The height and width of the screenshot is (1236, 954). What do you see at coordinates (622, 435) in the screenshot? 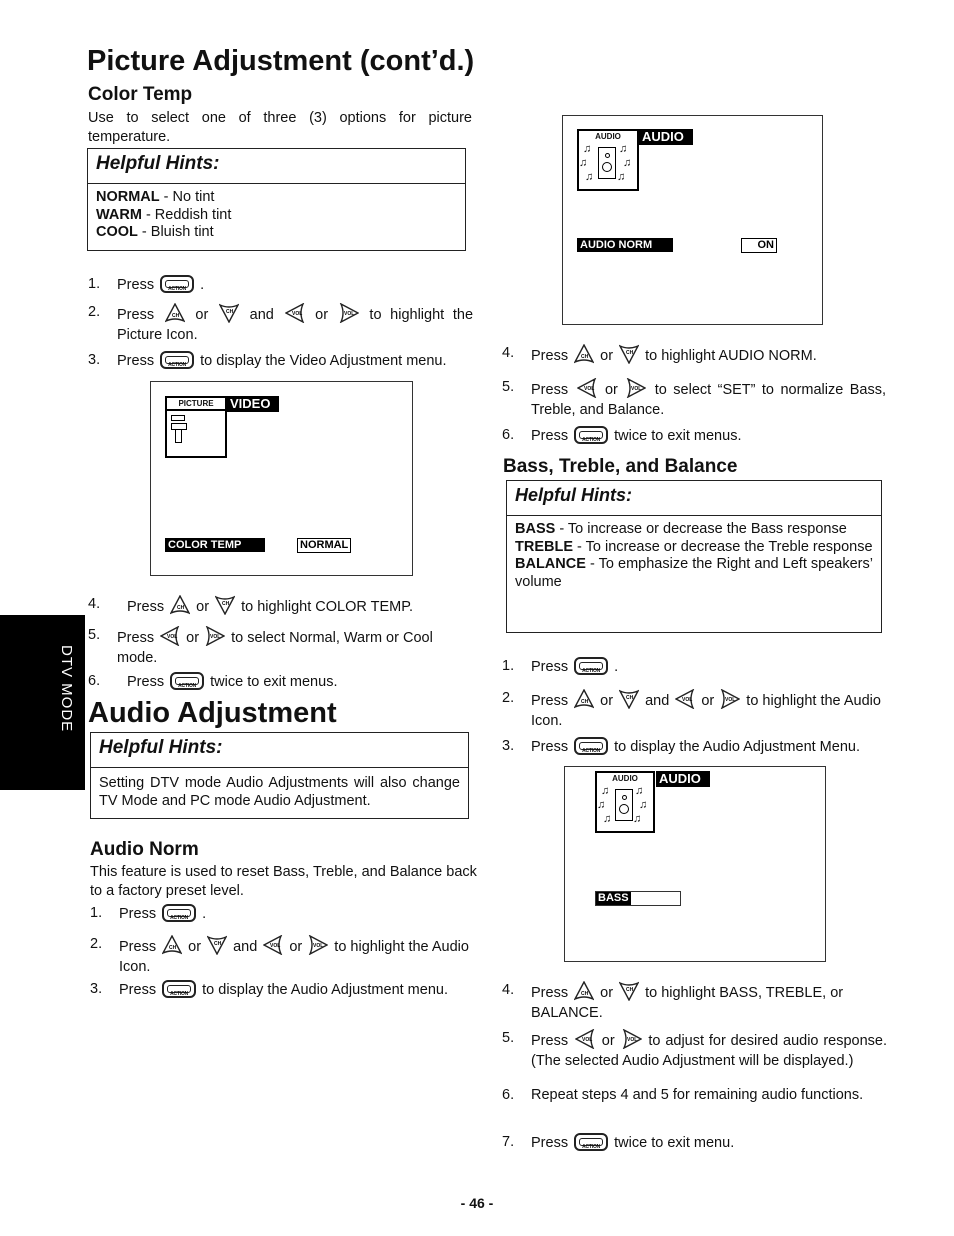
I see `step-an-6: 6. Press ACTION twice to exit menus.` at bounding box center [622, 435].